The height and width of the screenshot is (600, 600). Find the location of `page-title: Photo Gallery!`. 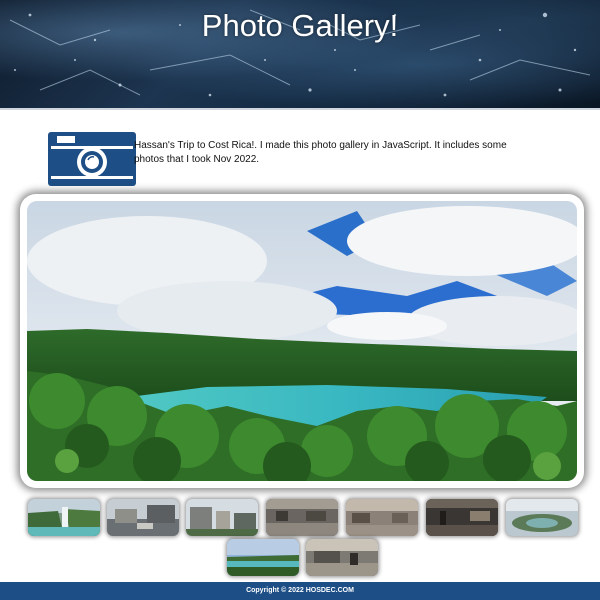

page-title: Photo Gallery! is located at coordinates (300, 25).